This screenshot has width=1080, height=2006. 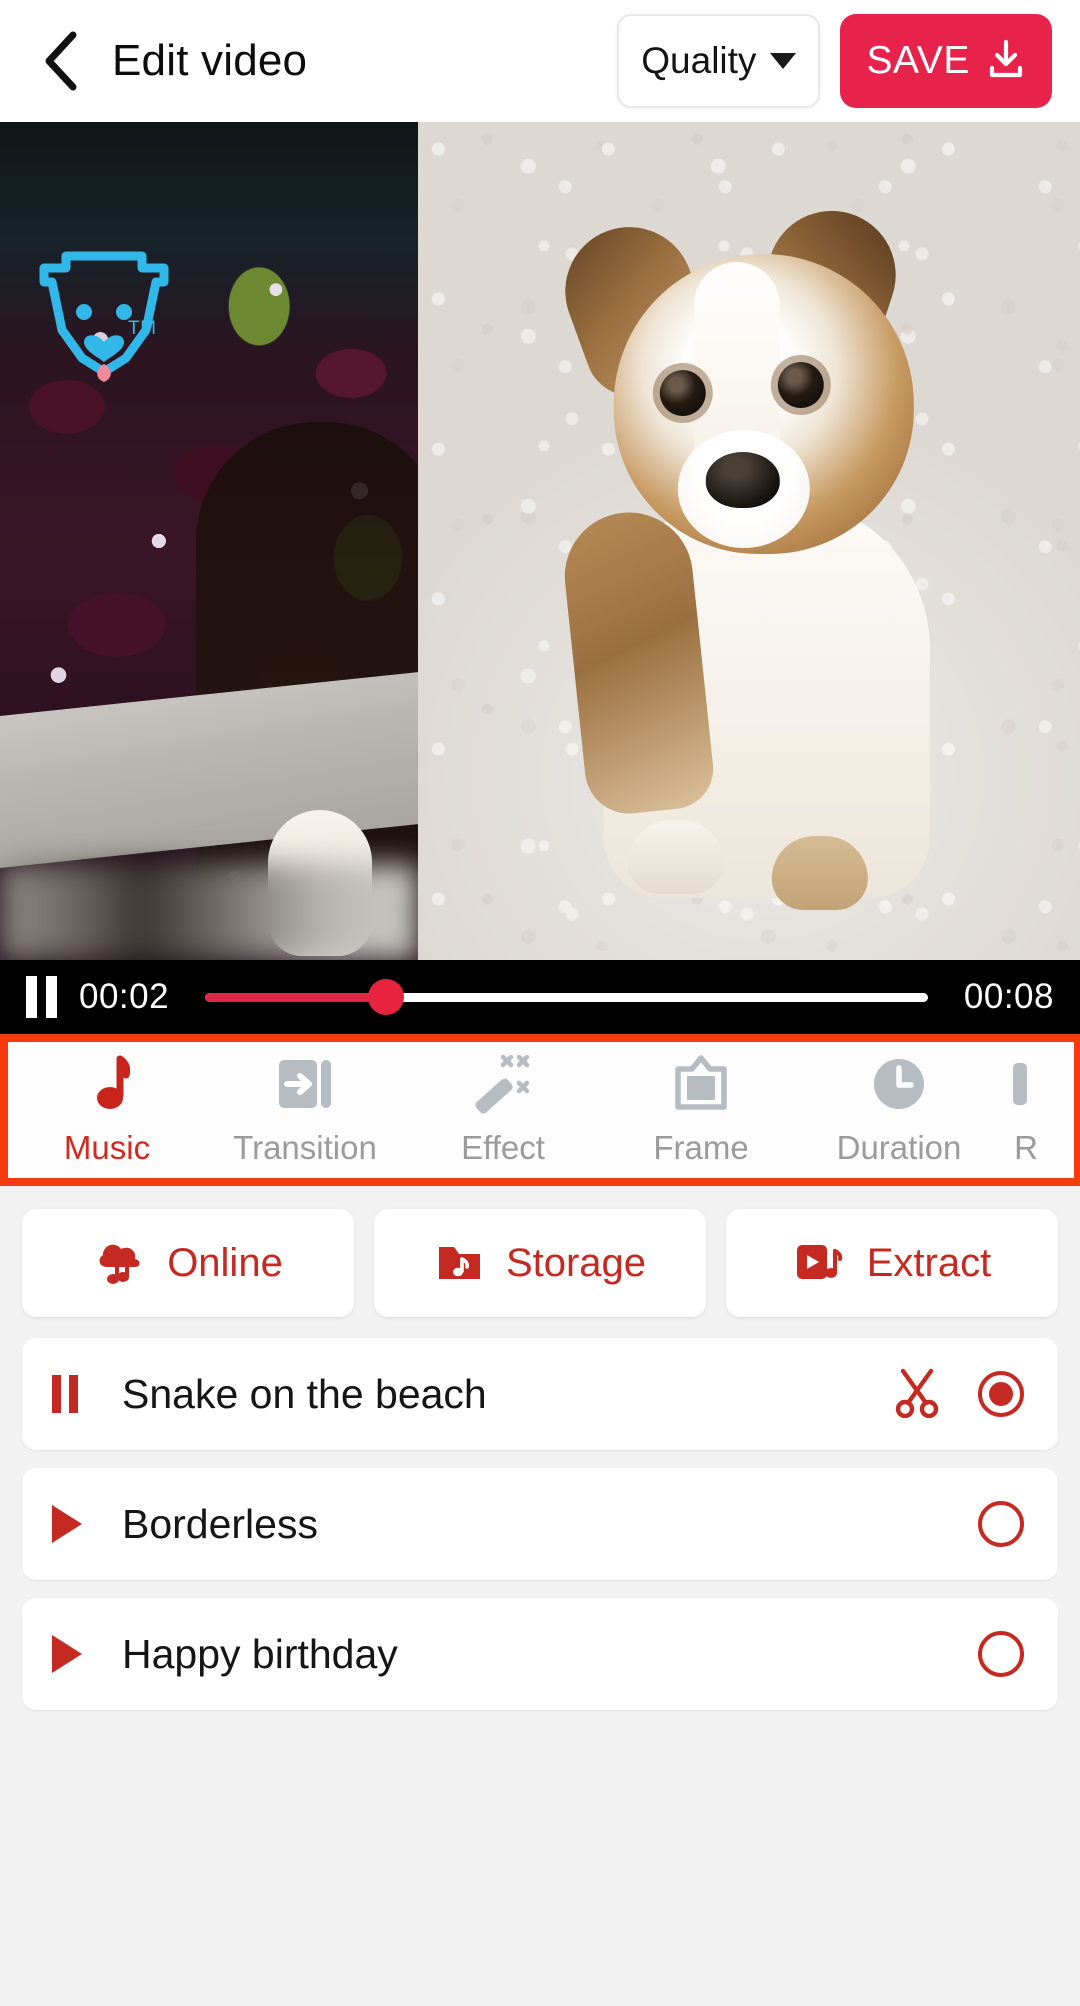 What do you see at coordinates (104, 313) in the screenshot?
I see `dog-face-logo` at bounding box center [104, 313].